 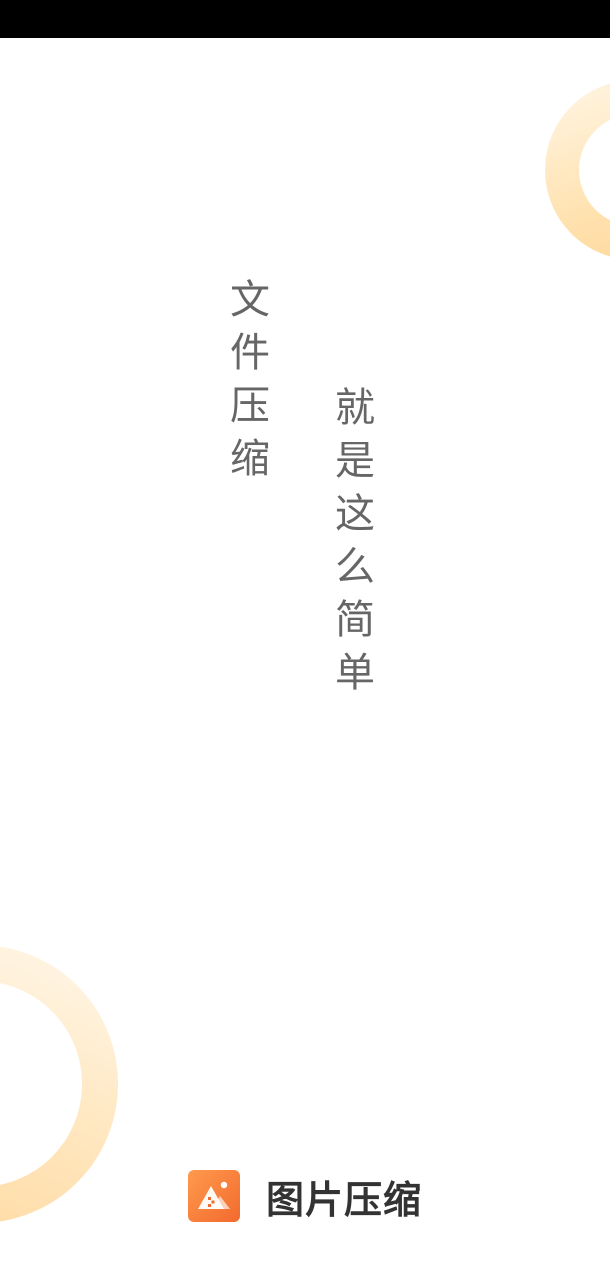 What do you see at coordinates (250, 379) in the screenshot?
I see `tagline-left-column: 文件压缩` at bounding box center [250, 379].